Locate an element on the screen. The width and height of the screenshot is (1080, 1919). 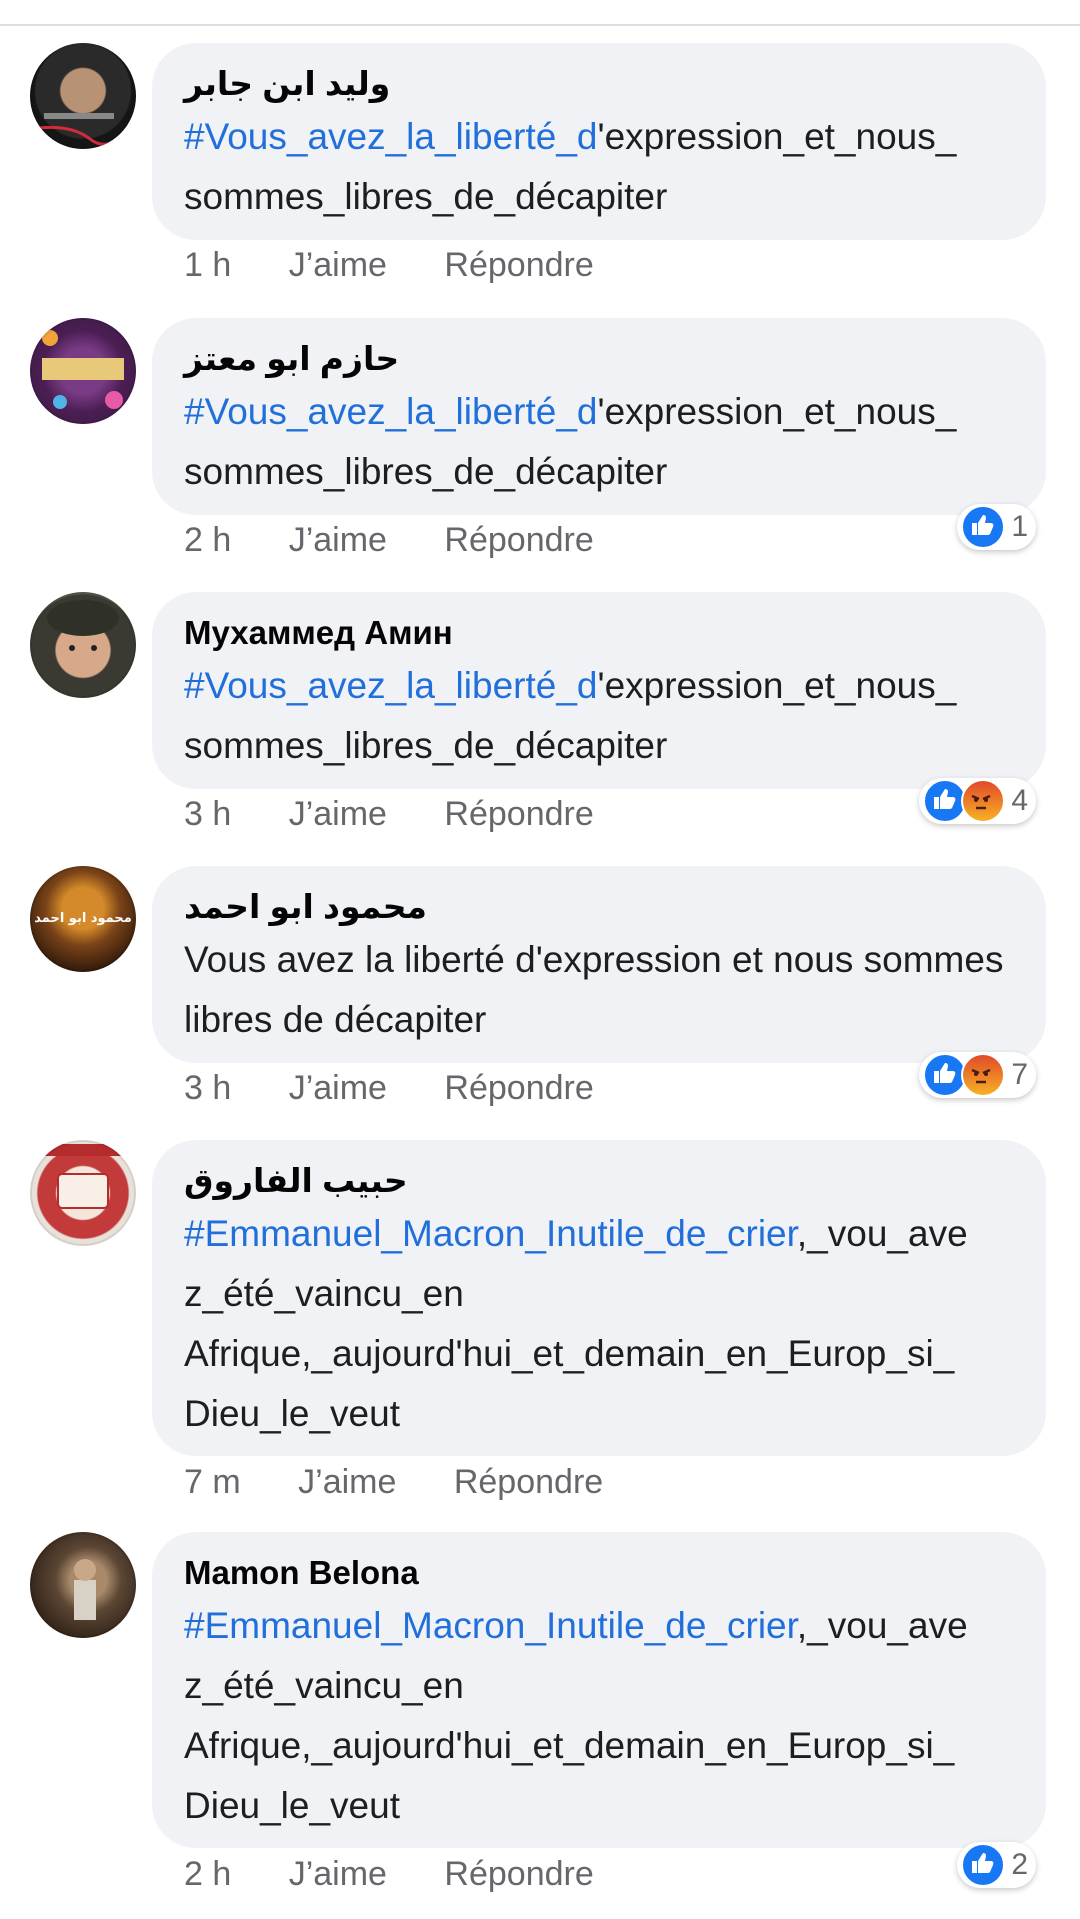
avatar: محمود ابو احمد is located at coordinates (83, 919).